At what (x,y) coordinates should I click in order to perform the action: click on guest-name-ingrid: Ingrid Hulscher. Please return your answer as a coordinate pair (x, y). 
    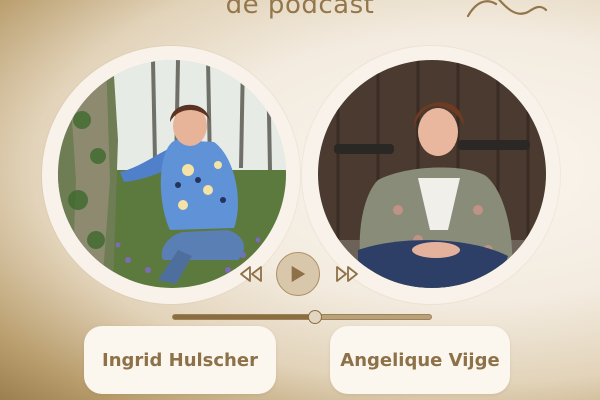
    Looking at the image, I should click on (180, 360).